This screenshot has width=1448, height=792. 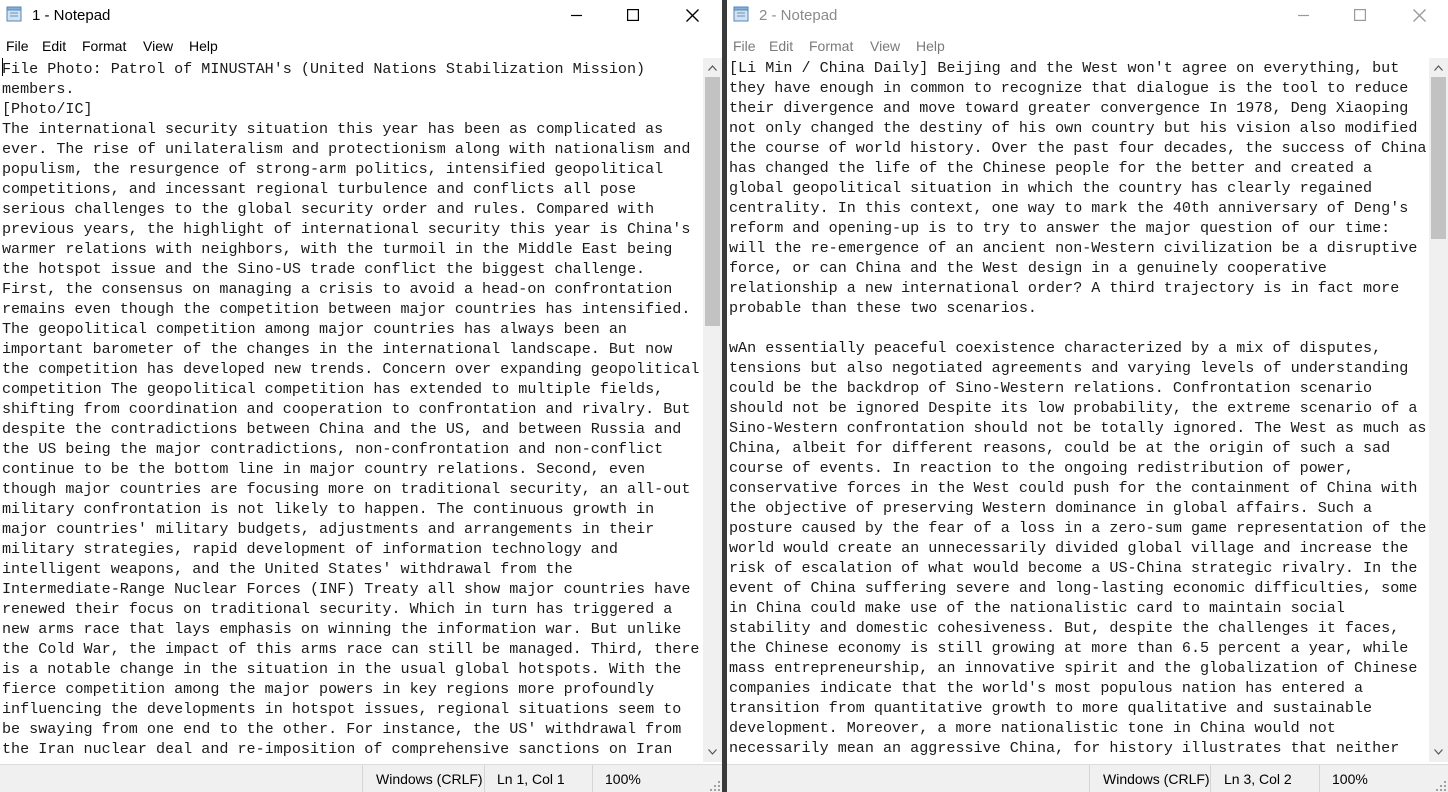 I want to click on window-title: 2 - Notepad, so click(x=798, y=15).